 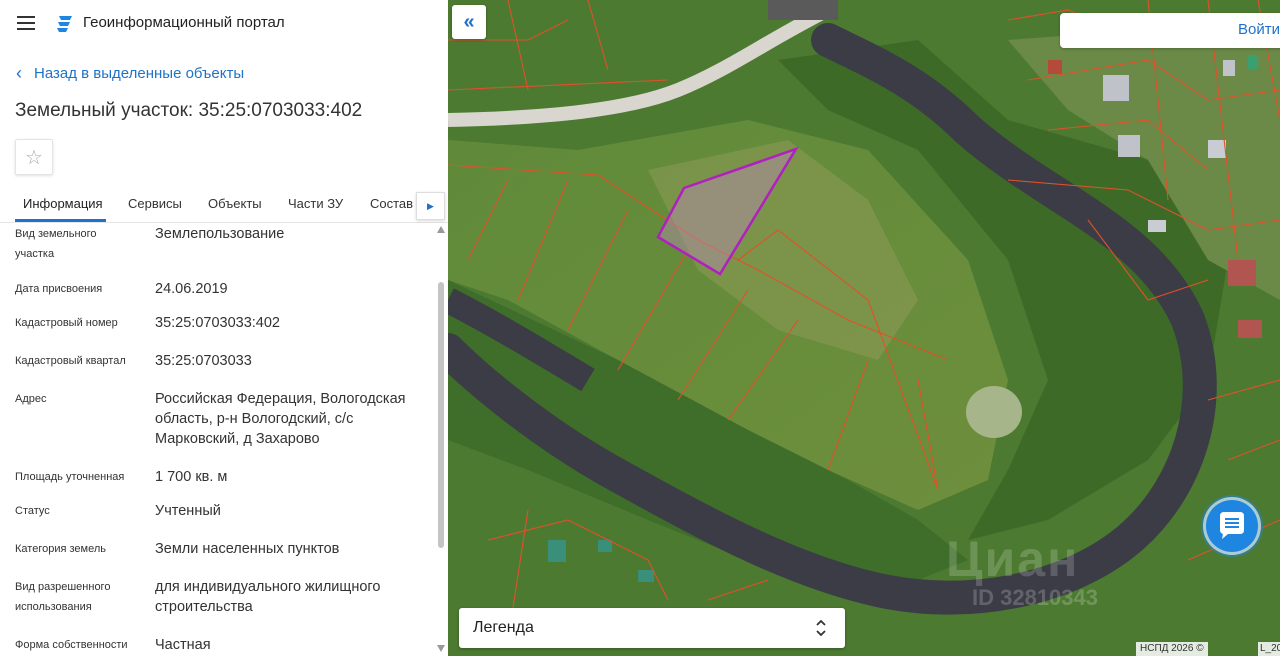 I want to click on app-header: Геоинформационный портал, so click(x=224, y=24).